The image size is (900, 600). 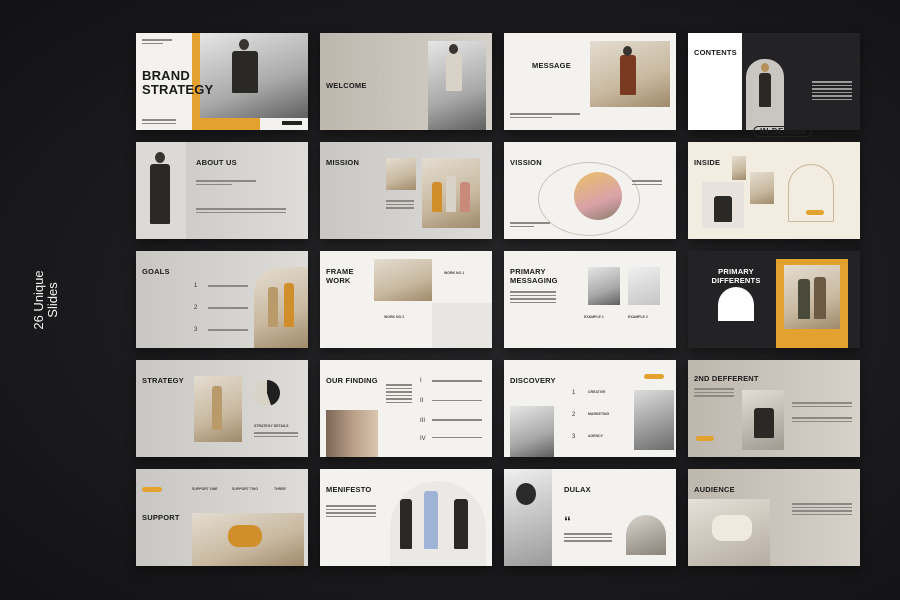 I want to click on slide-dulax: DULAX “, so click(x=590, y=517).